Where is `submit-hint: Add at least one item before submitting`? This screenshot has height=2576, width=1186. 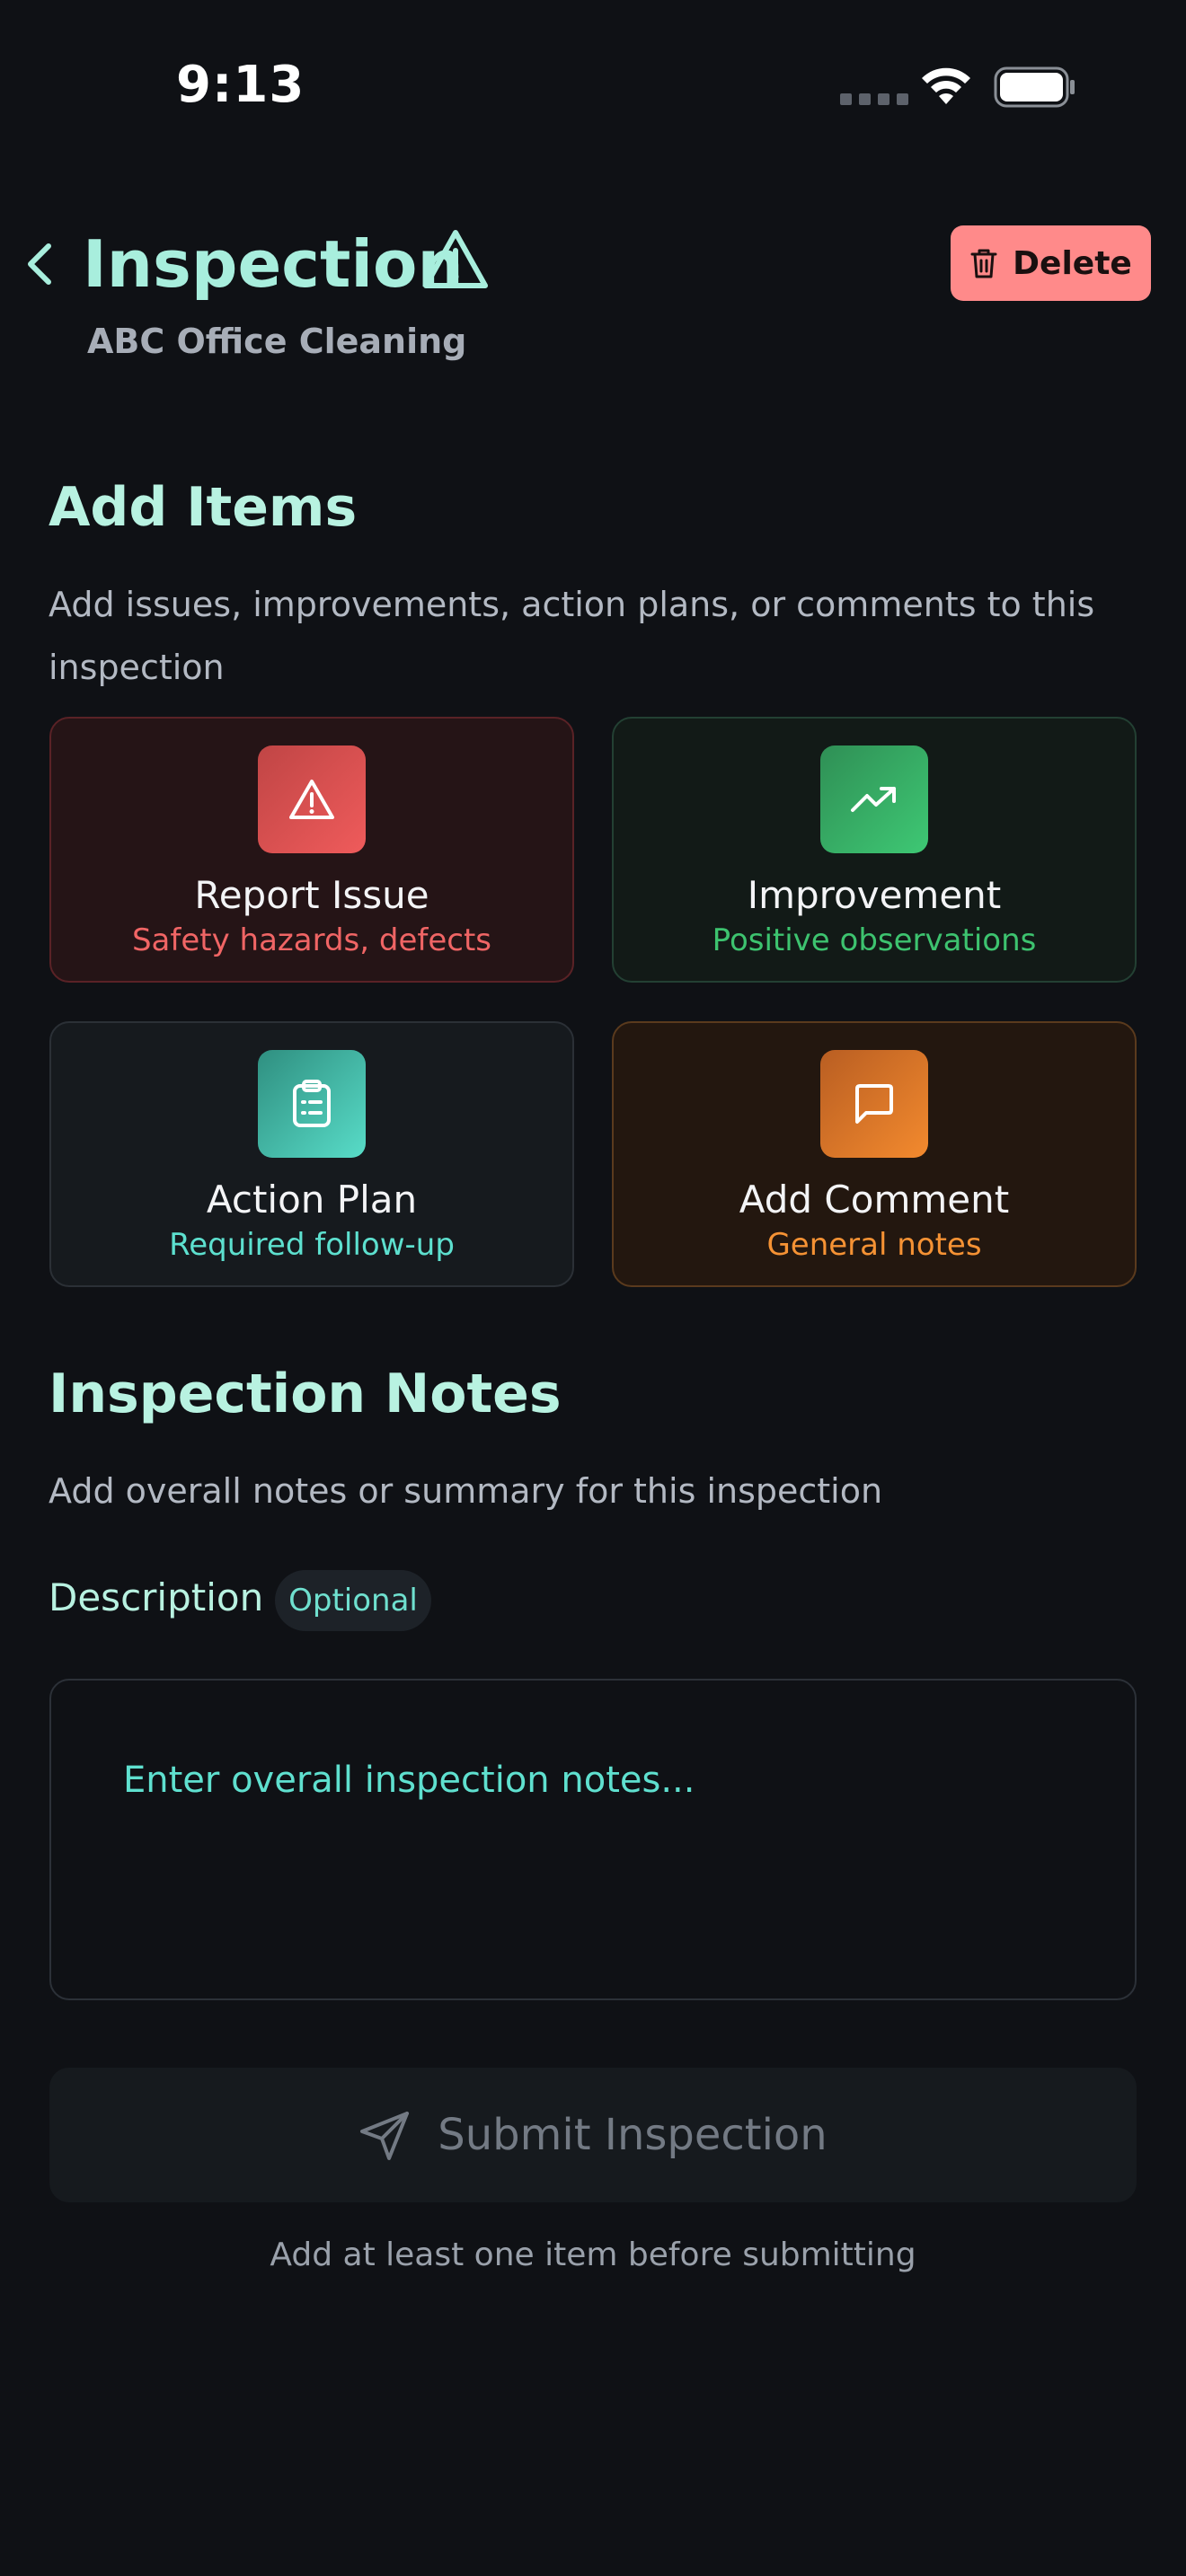
submit-hint: Add at least one item before submitting is located at coordinates (593, 2254).